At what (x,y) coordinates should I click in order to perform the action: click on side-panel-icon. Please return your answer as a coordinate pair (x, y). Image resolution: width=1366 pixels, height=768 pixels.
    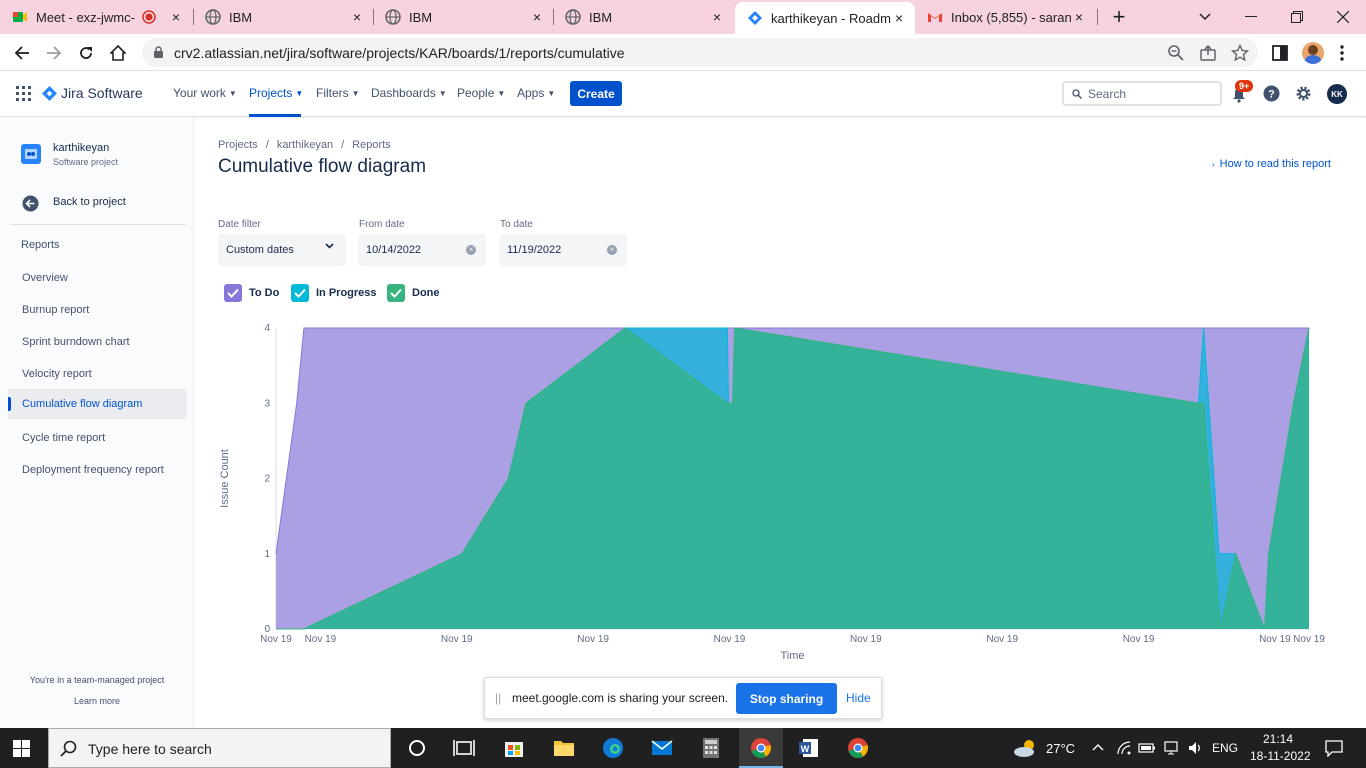
    Looking at the image, I should click on (1280, 53).